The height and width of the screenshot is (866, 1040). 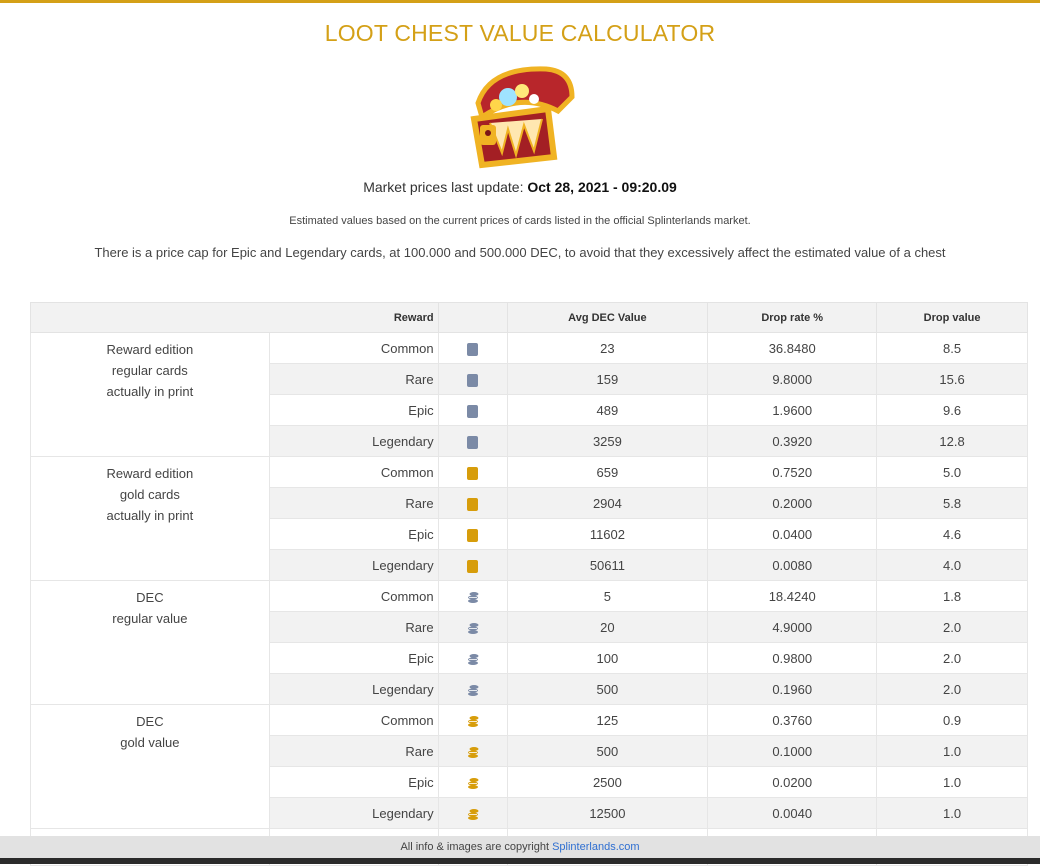 I want to click on avg-dec-cell: 50611, so click(x=607, y=565).